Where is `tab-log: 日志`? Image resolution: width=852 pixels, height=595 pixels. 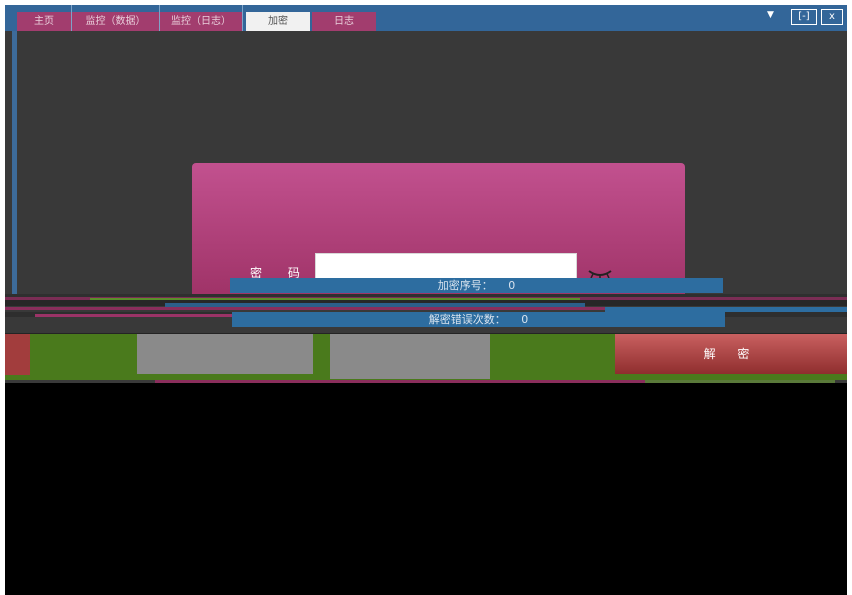 tab-log: 日志 is located at coordinates (344, 21).